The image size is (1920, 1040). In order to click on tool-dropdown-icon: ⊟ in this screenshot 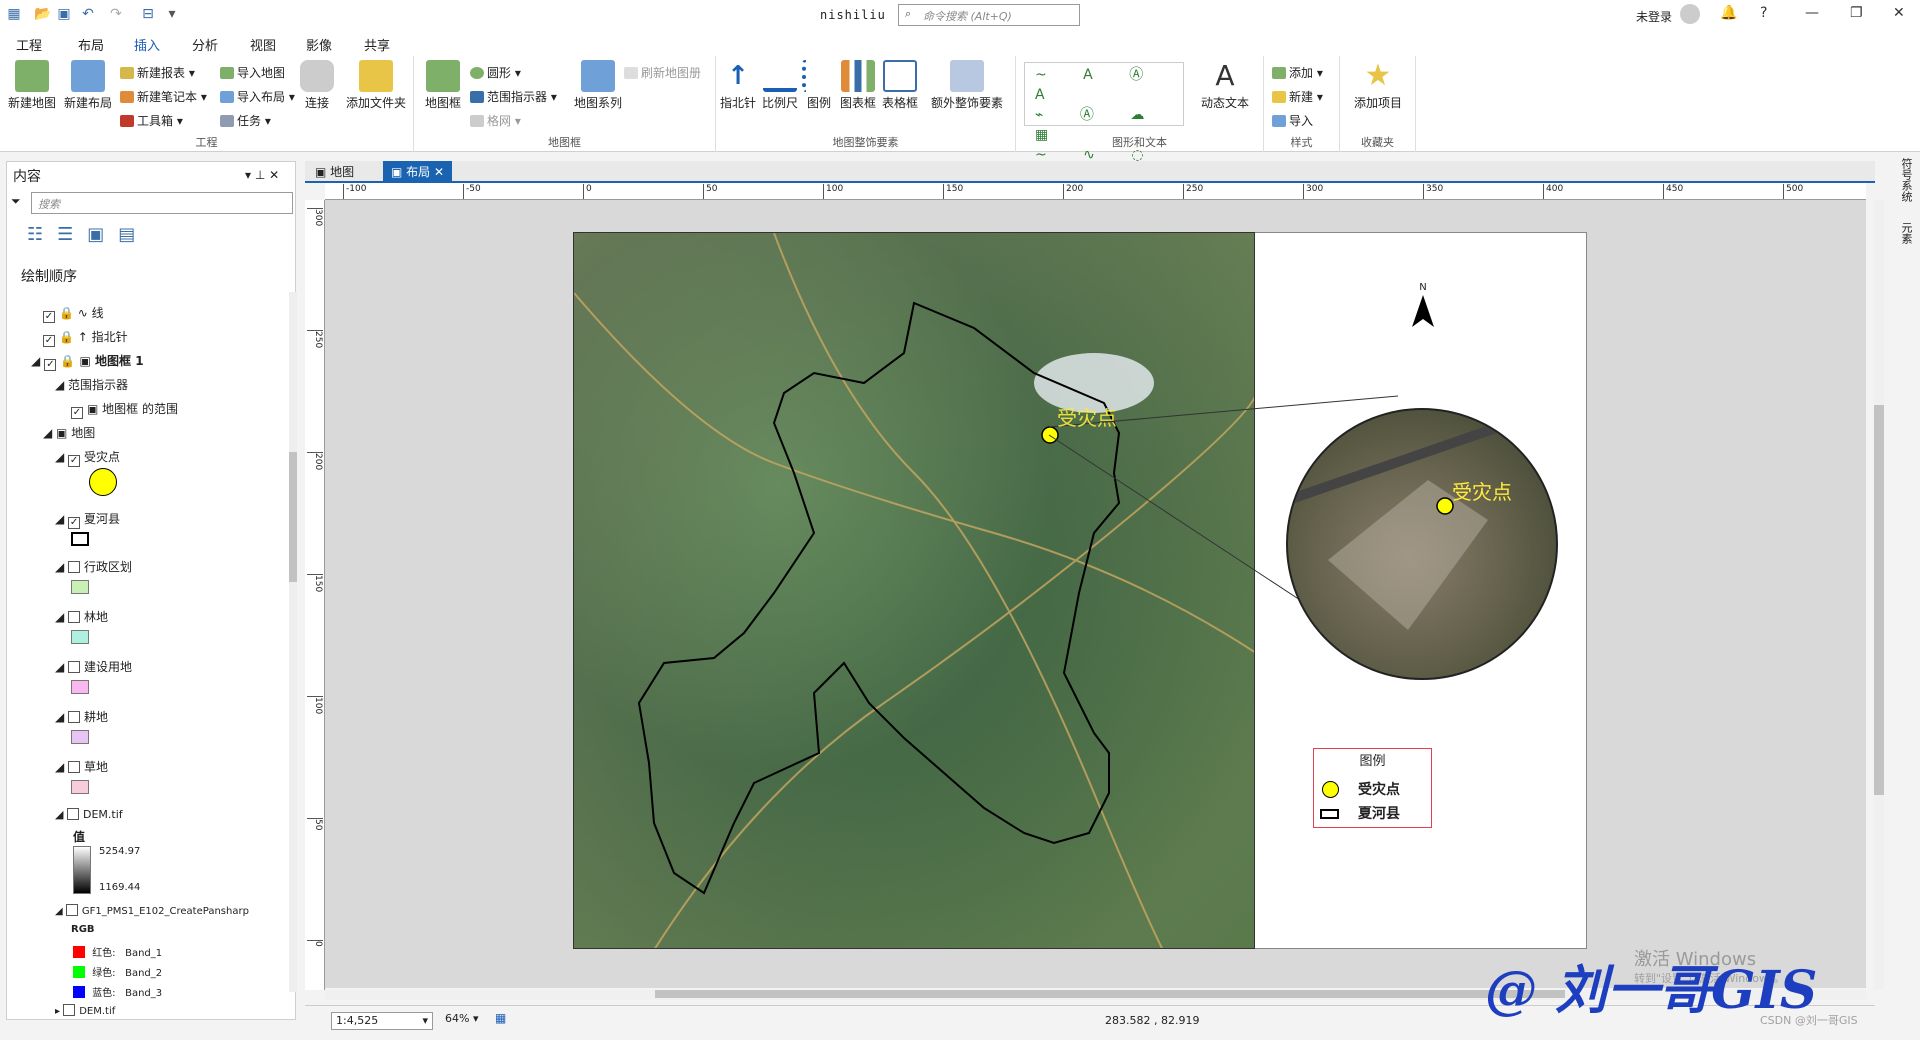, I will do `click(148, 14)`.